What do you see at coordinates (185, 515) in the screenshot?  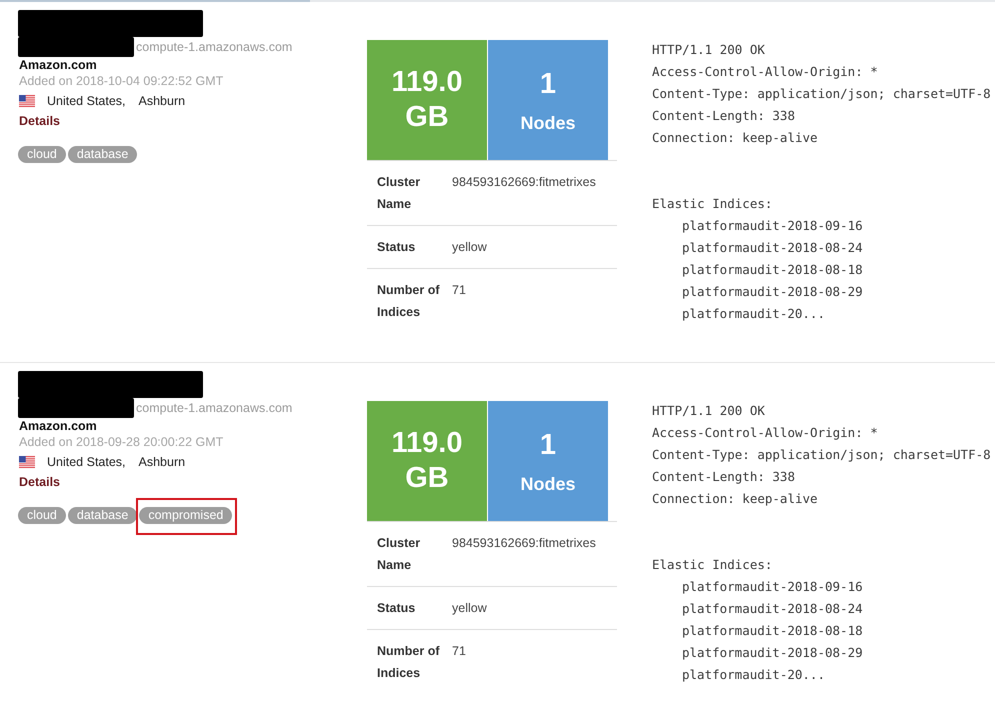 I see `tag: compromised` at bounding box center [185, 515].